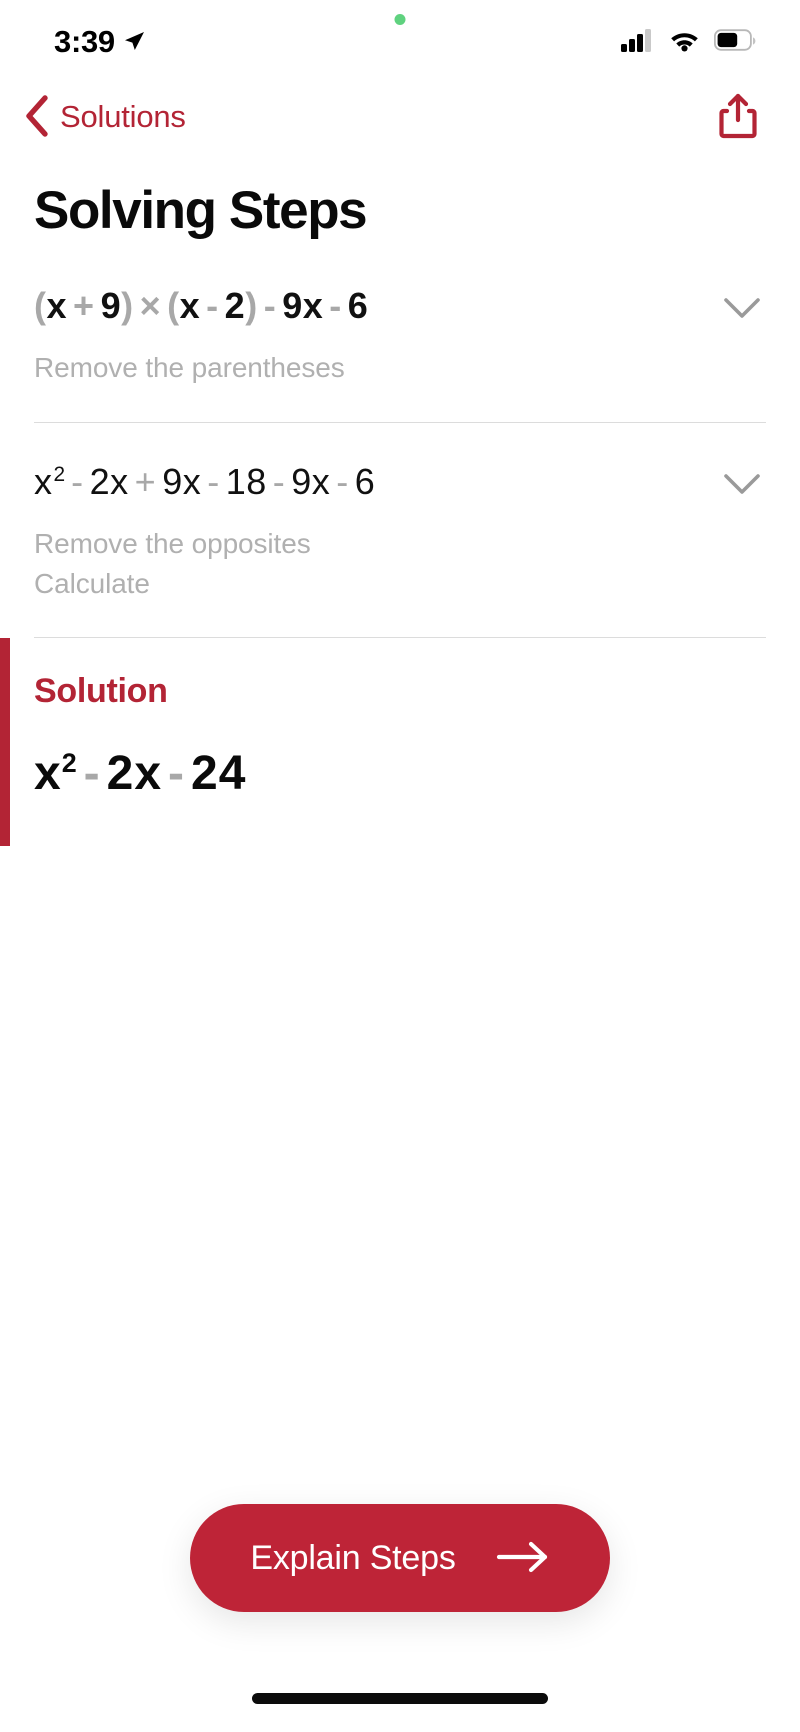  I want to click on explain-steps-button: Explain Steps, so click(400, 1558).